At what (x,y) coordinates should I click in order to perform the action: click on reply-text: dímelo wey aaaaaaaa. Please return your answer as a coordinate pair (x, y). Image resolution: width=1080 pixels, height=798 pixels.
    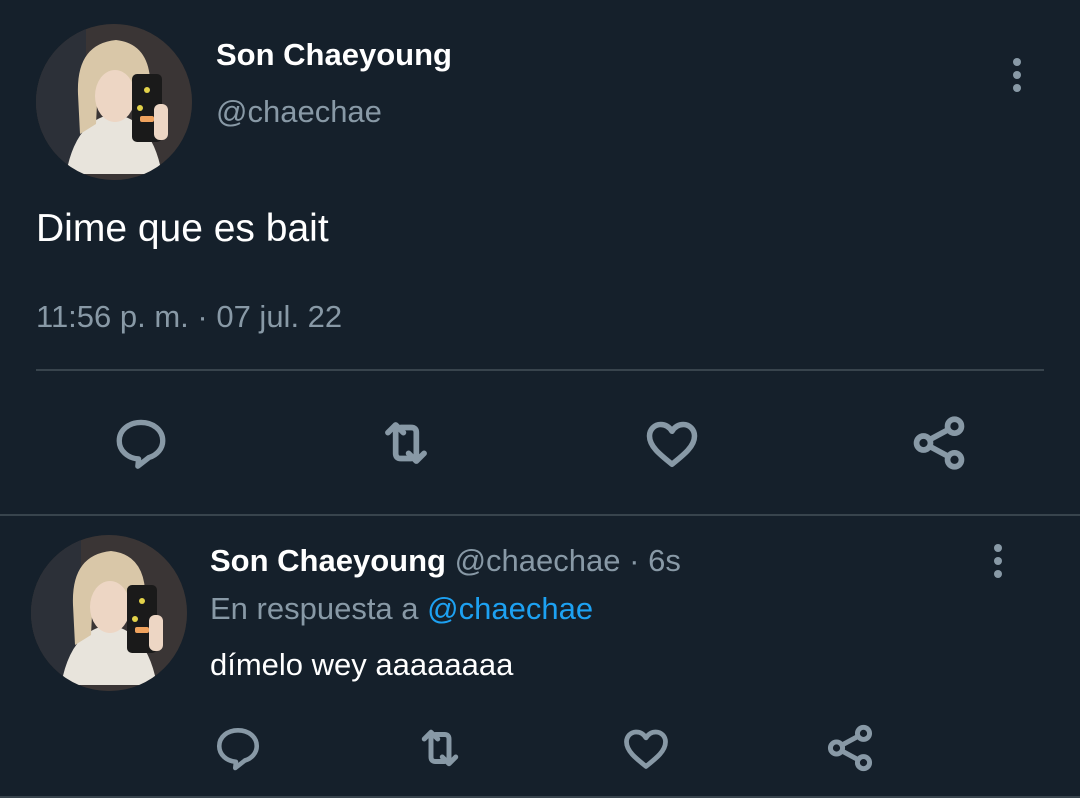
    Looking at the image, I should click on (362, 664).